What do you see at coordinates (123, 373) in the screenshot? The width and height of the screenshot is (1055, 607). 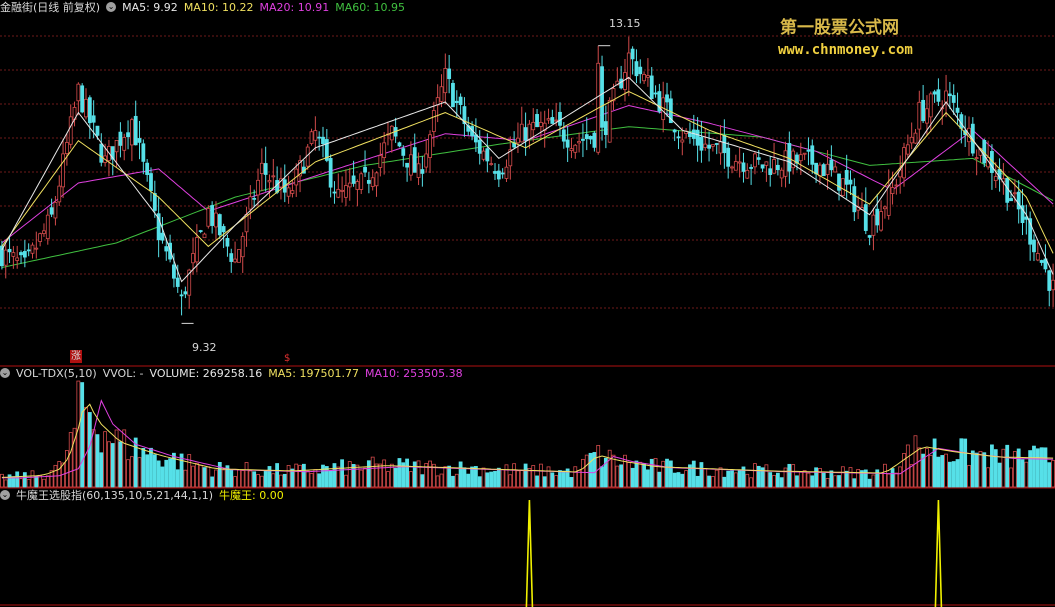 I see `vvol-value: VVOL: -` at bounding box center [123, 373].